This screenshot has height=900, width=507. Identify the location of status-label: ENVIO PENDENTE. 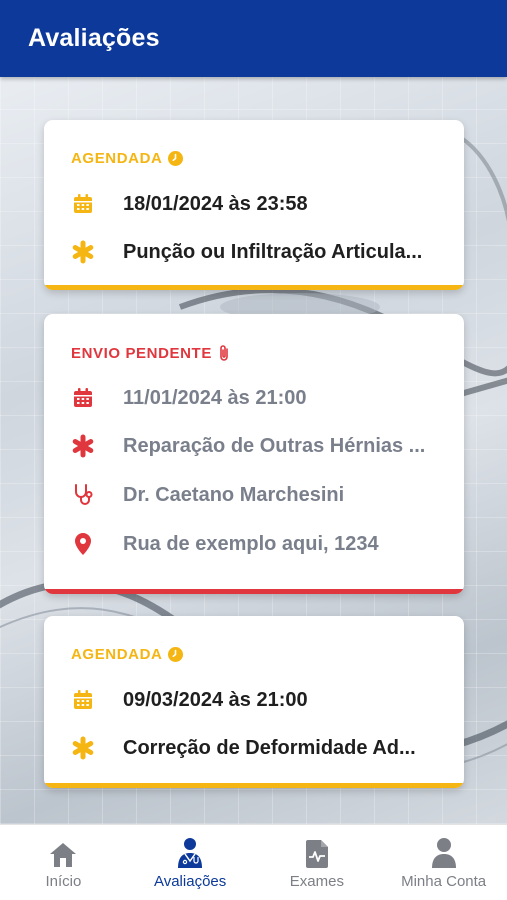
(150, 353).